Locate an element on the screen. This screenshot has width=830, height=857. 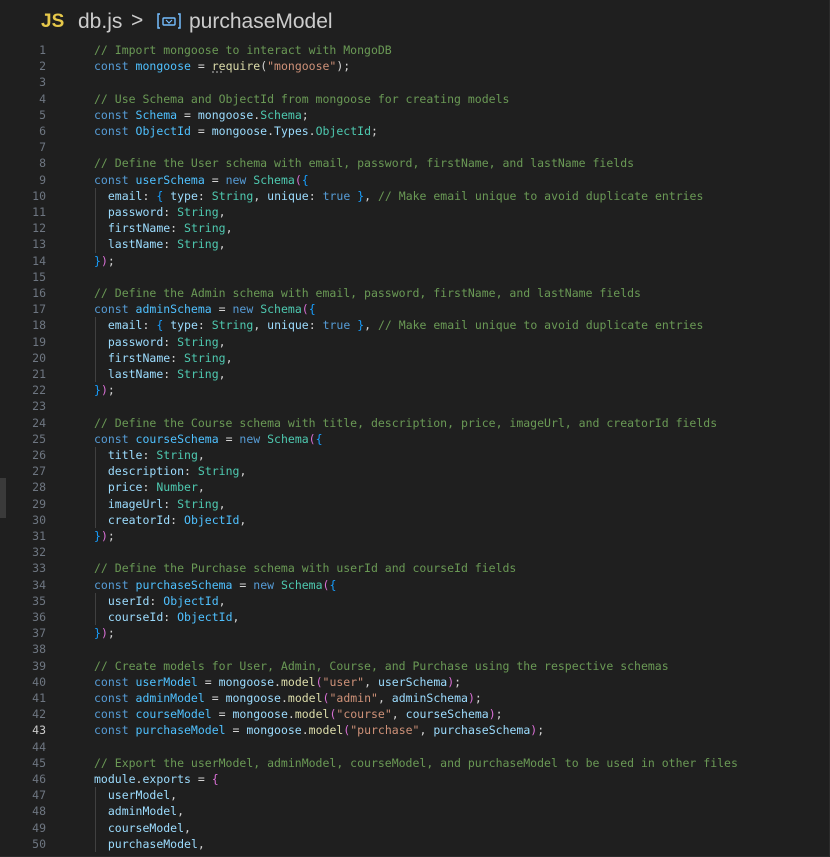
code-line: 9 const userSchema = new Schema({ is located at coordinates (415, 180).